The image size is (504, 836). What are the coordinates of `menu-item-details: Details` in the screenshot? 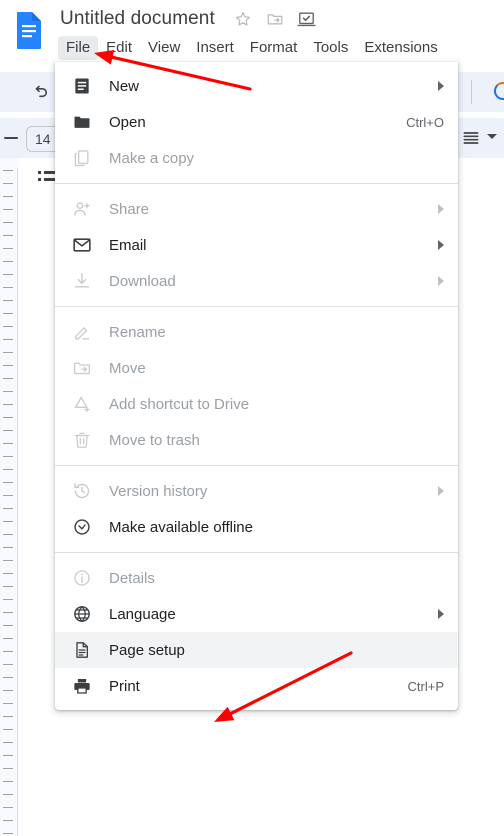 It's located at (256, 578).